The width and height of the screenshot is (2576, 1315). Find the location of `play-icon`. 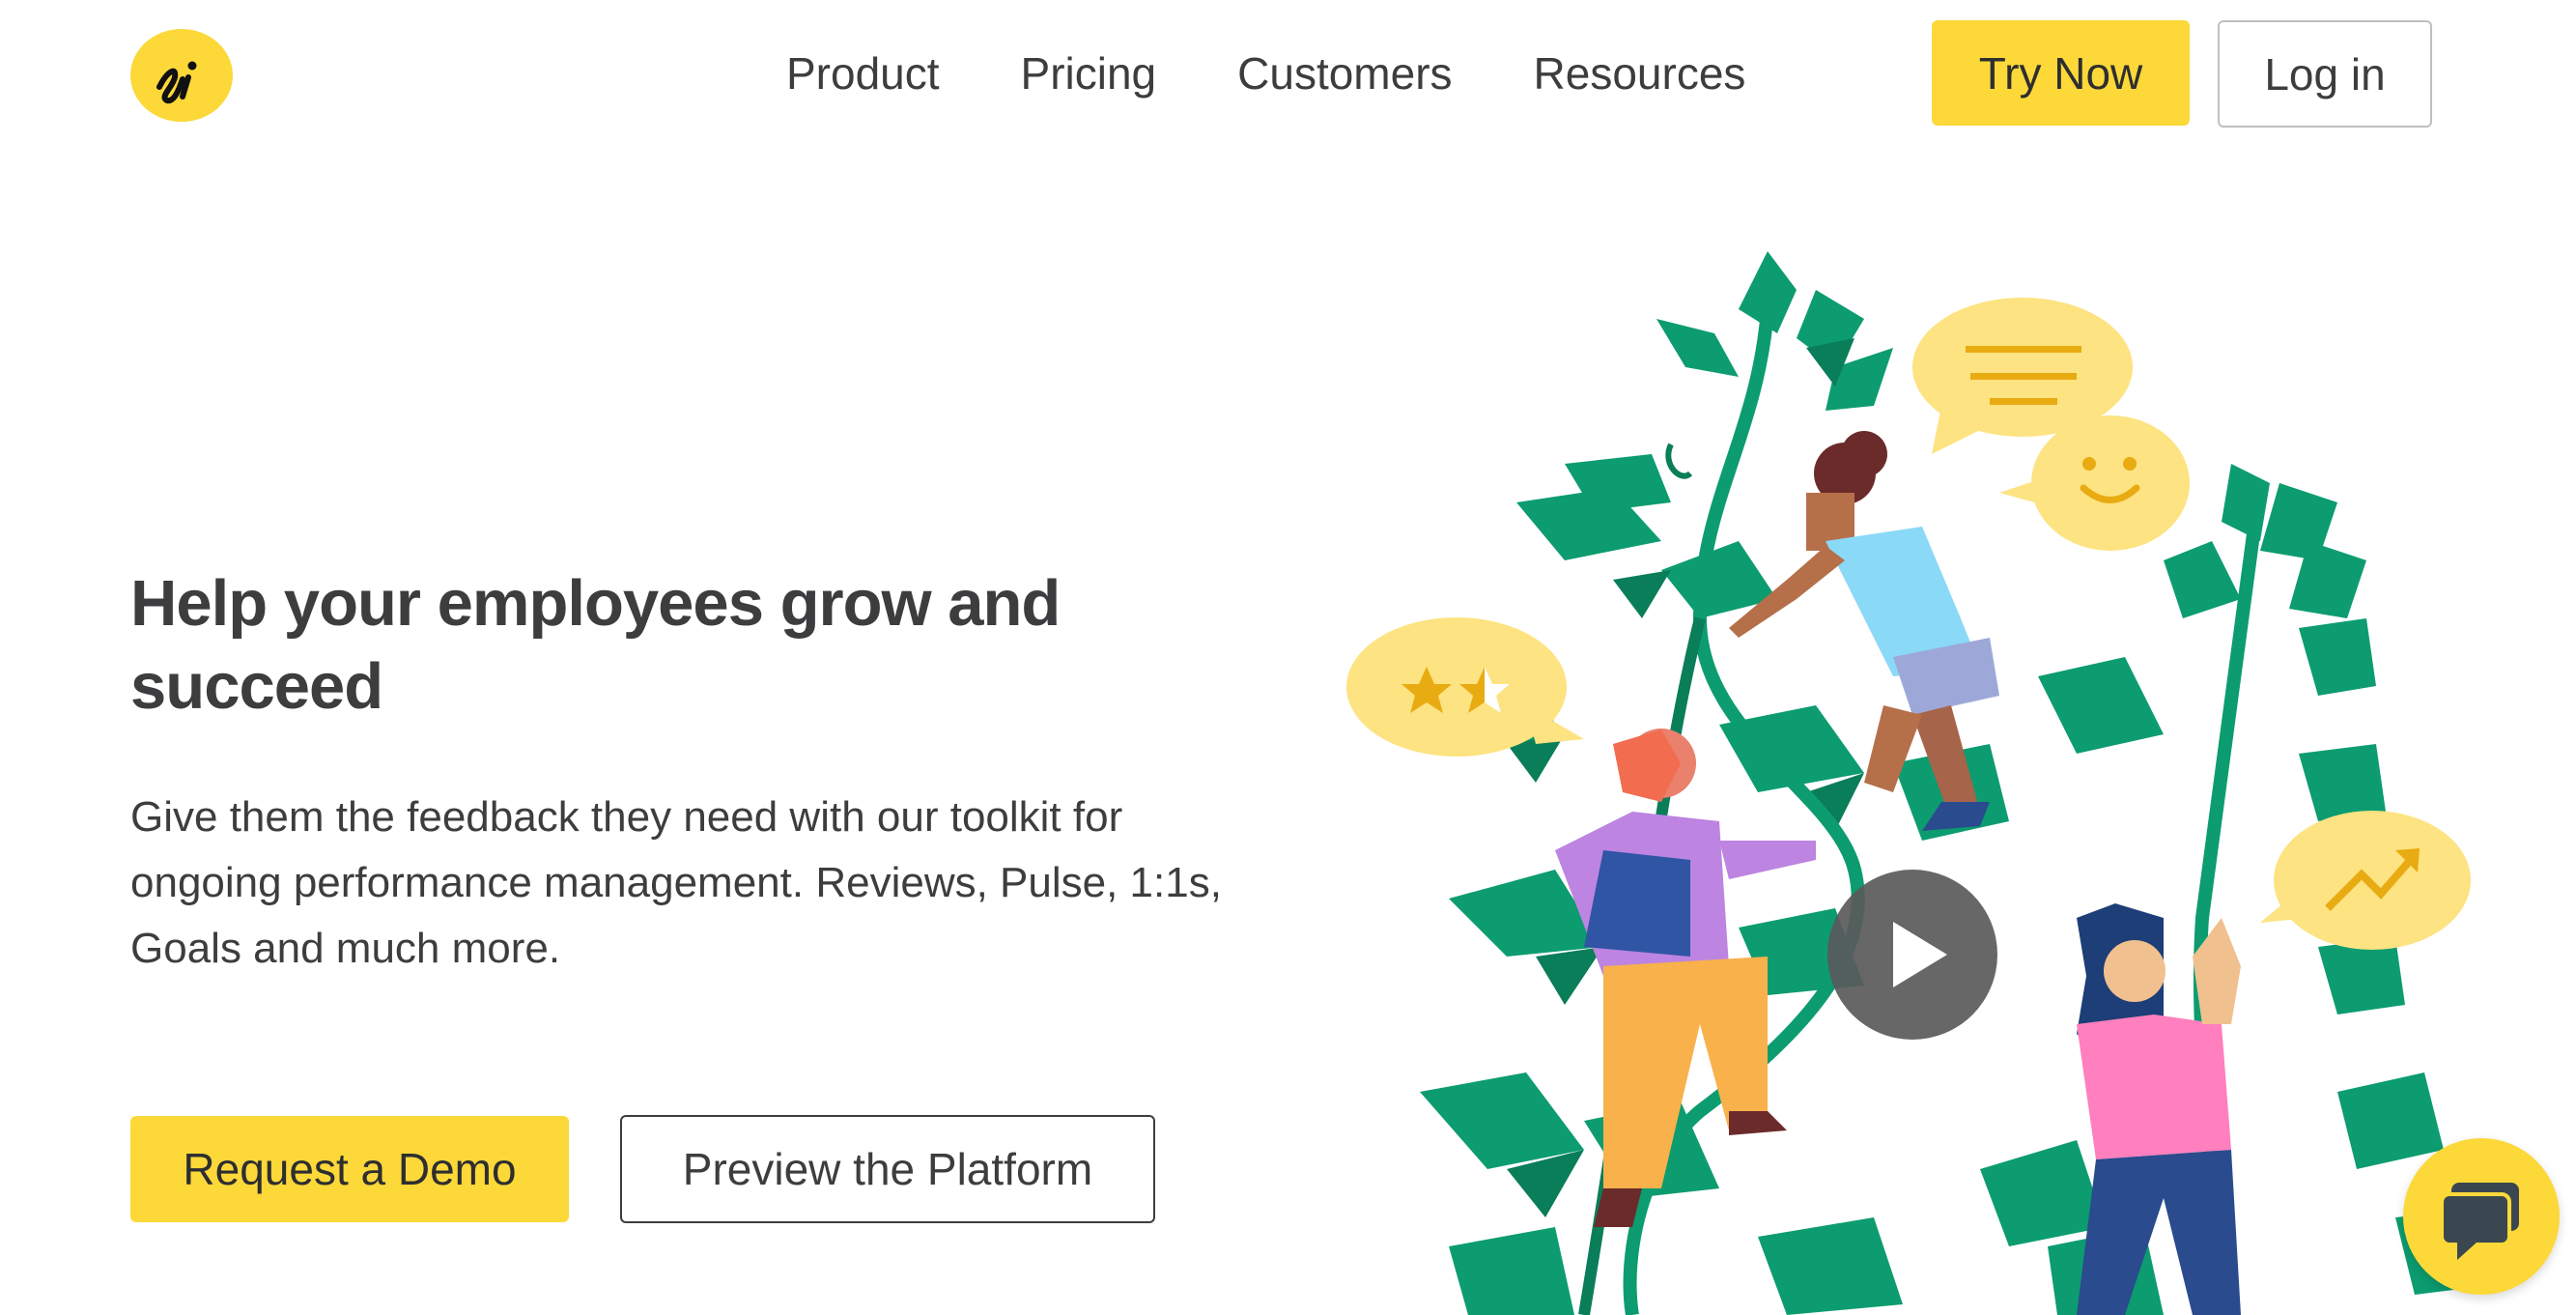

play-icon is located at coordinates (1912, 955).